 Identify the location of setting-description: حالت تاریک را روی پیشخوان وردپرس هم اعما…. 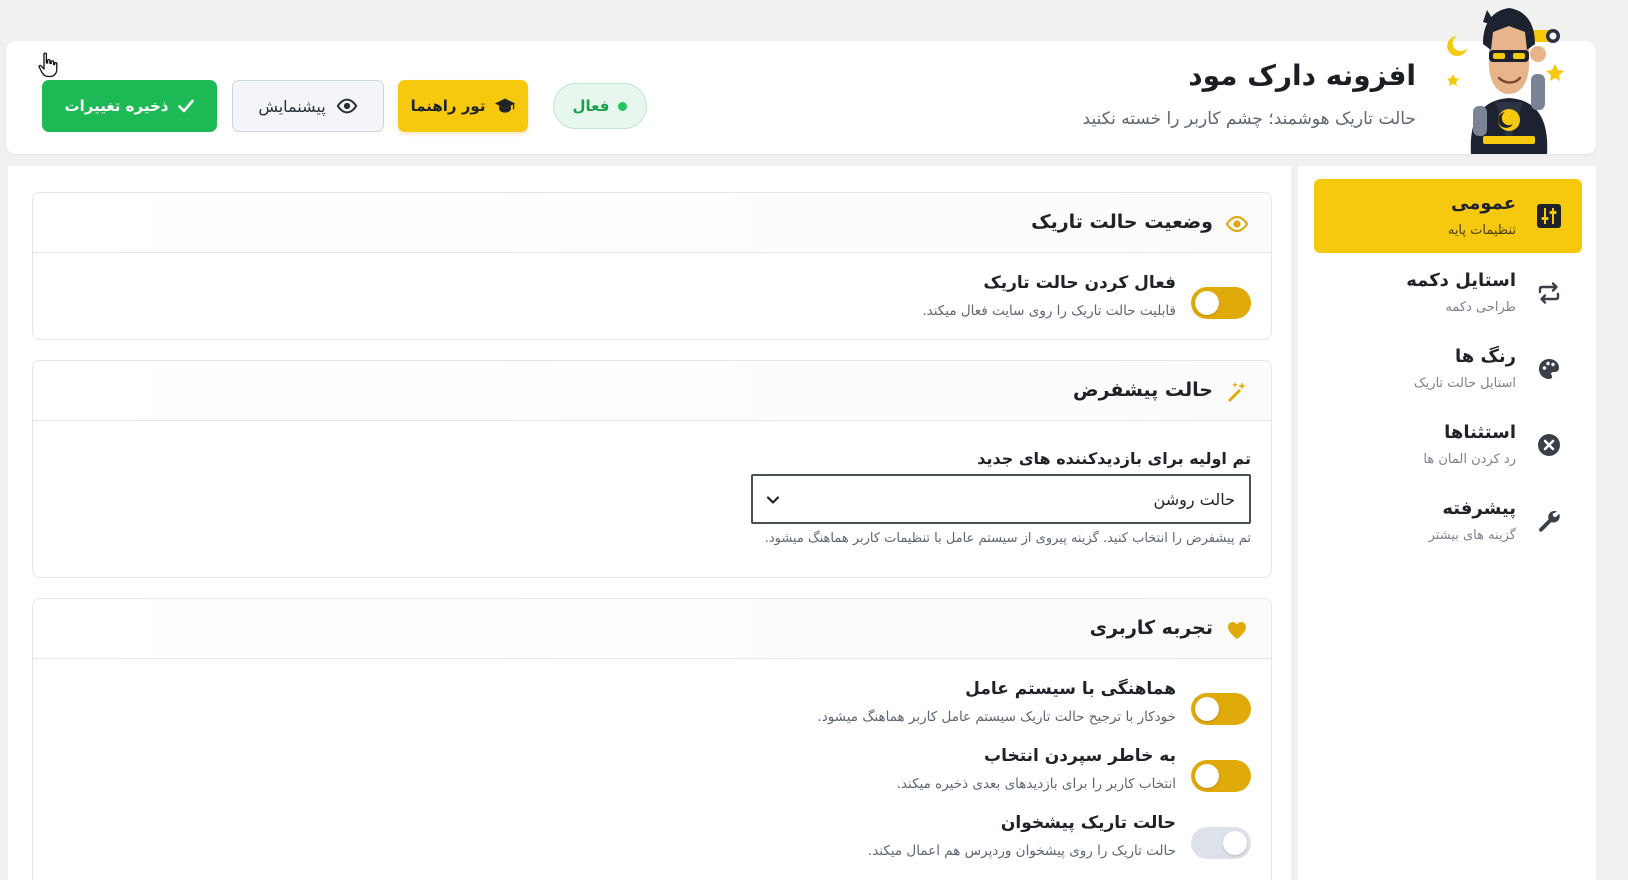
(1021, 851).